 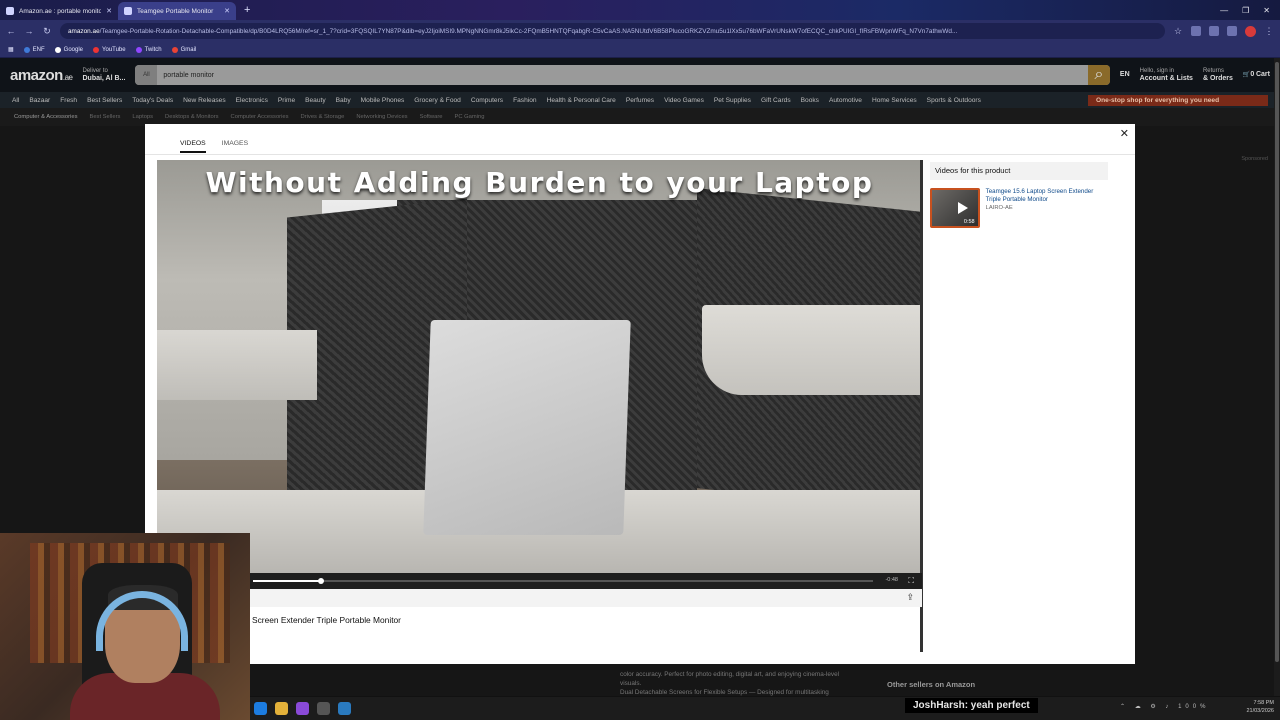 I want to click on app-icon, so click(x=302, y=708).